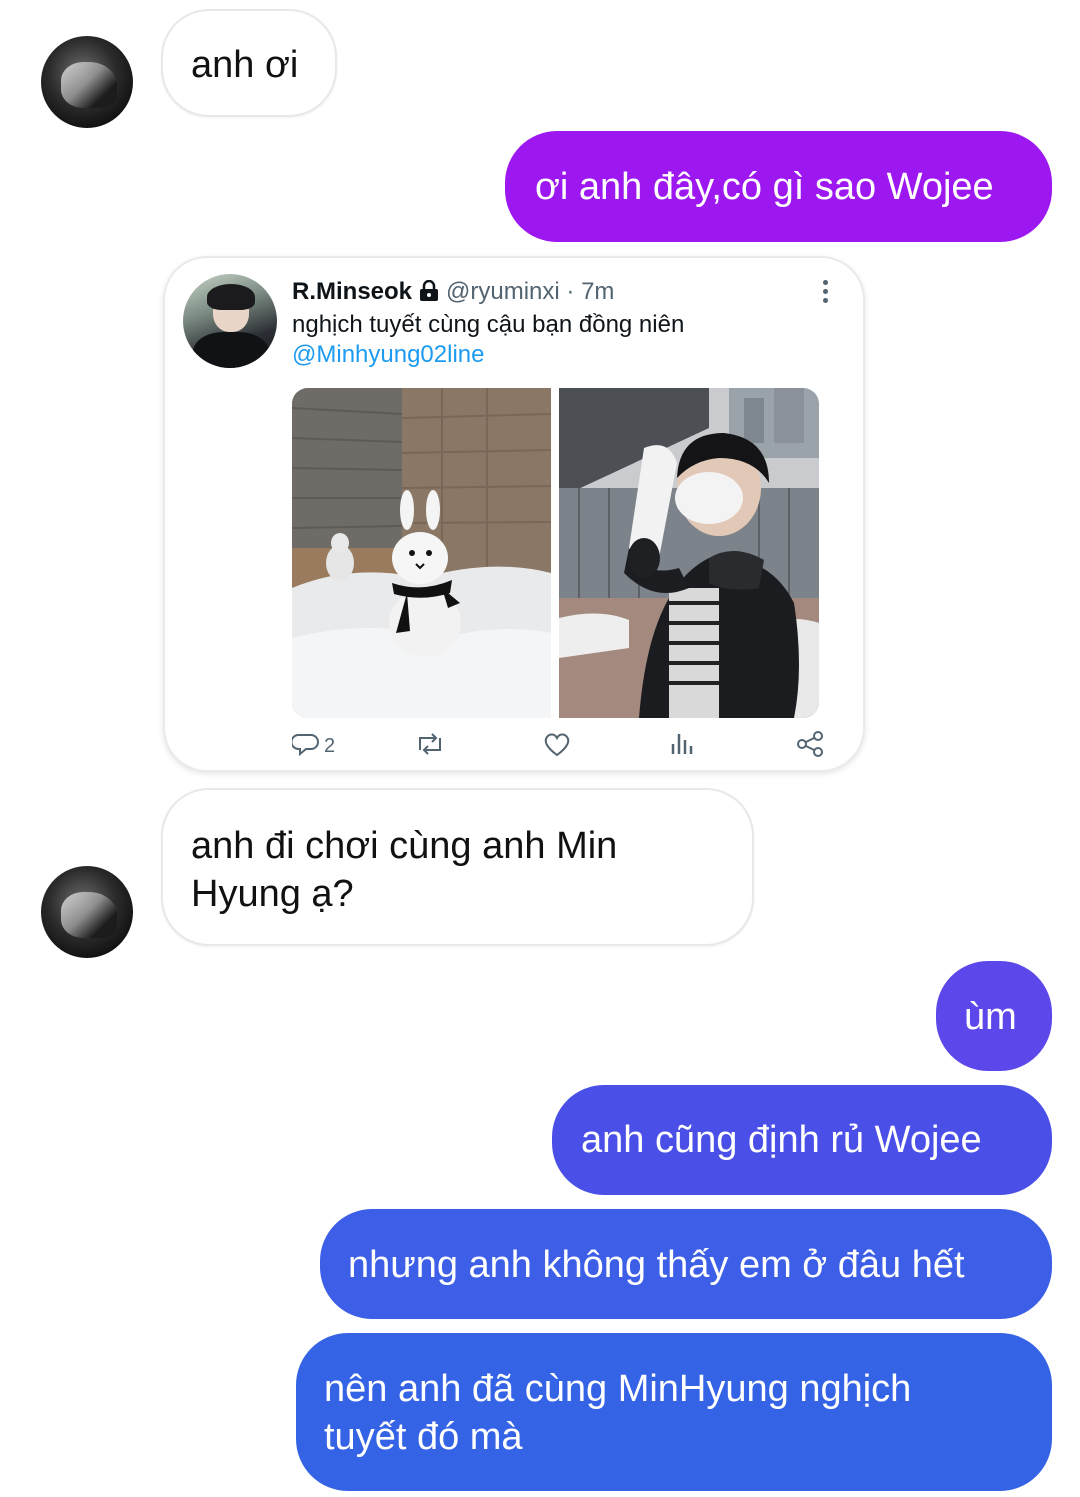  What do you see at coordinates (330, 745) in the screenshot?
I see `reply-count: 2` at bounding box center [330, 745].